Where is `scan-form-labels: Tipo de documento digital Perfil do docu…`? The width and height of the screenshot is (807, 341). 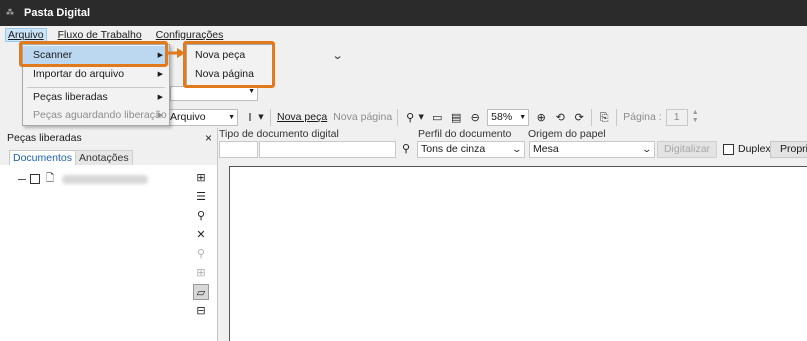 scan-form-labels: Tipo de documento digital Perfil do docu… is located at coordinates (513, 134).